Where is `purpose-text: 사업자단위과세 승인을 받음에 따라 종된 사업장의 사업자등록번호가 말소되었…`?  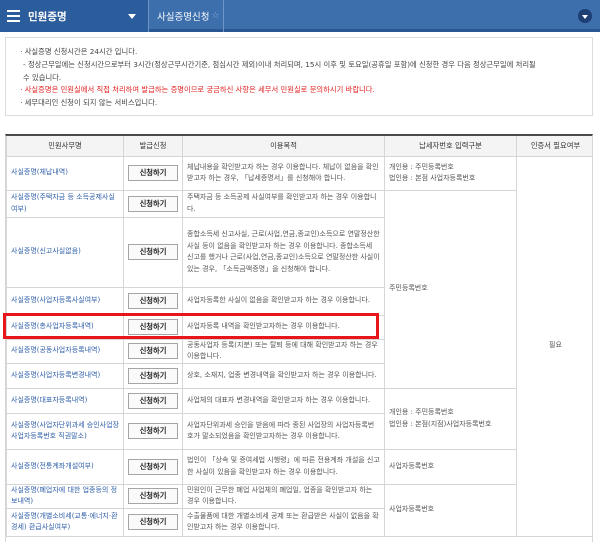
purpose-text: 사업자단위과세 승인을 받음에 따라 종된 사업장의 사업자등록번호가 말소되었… is located at coordinates (283, 431).